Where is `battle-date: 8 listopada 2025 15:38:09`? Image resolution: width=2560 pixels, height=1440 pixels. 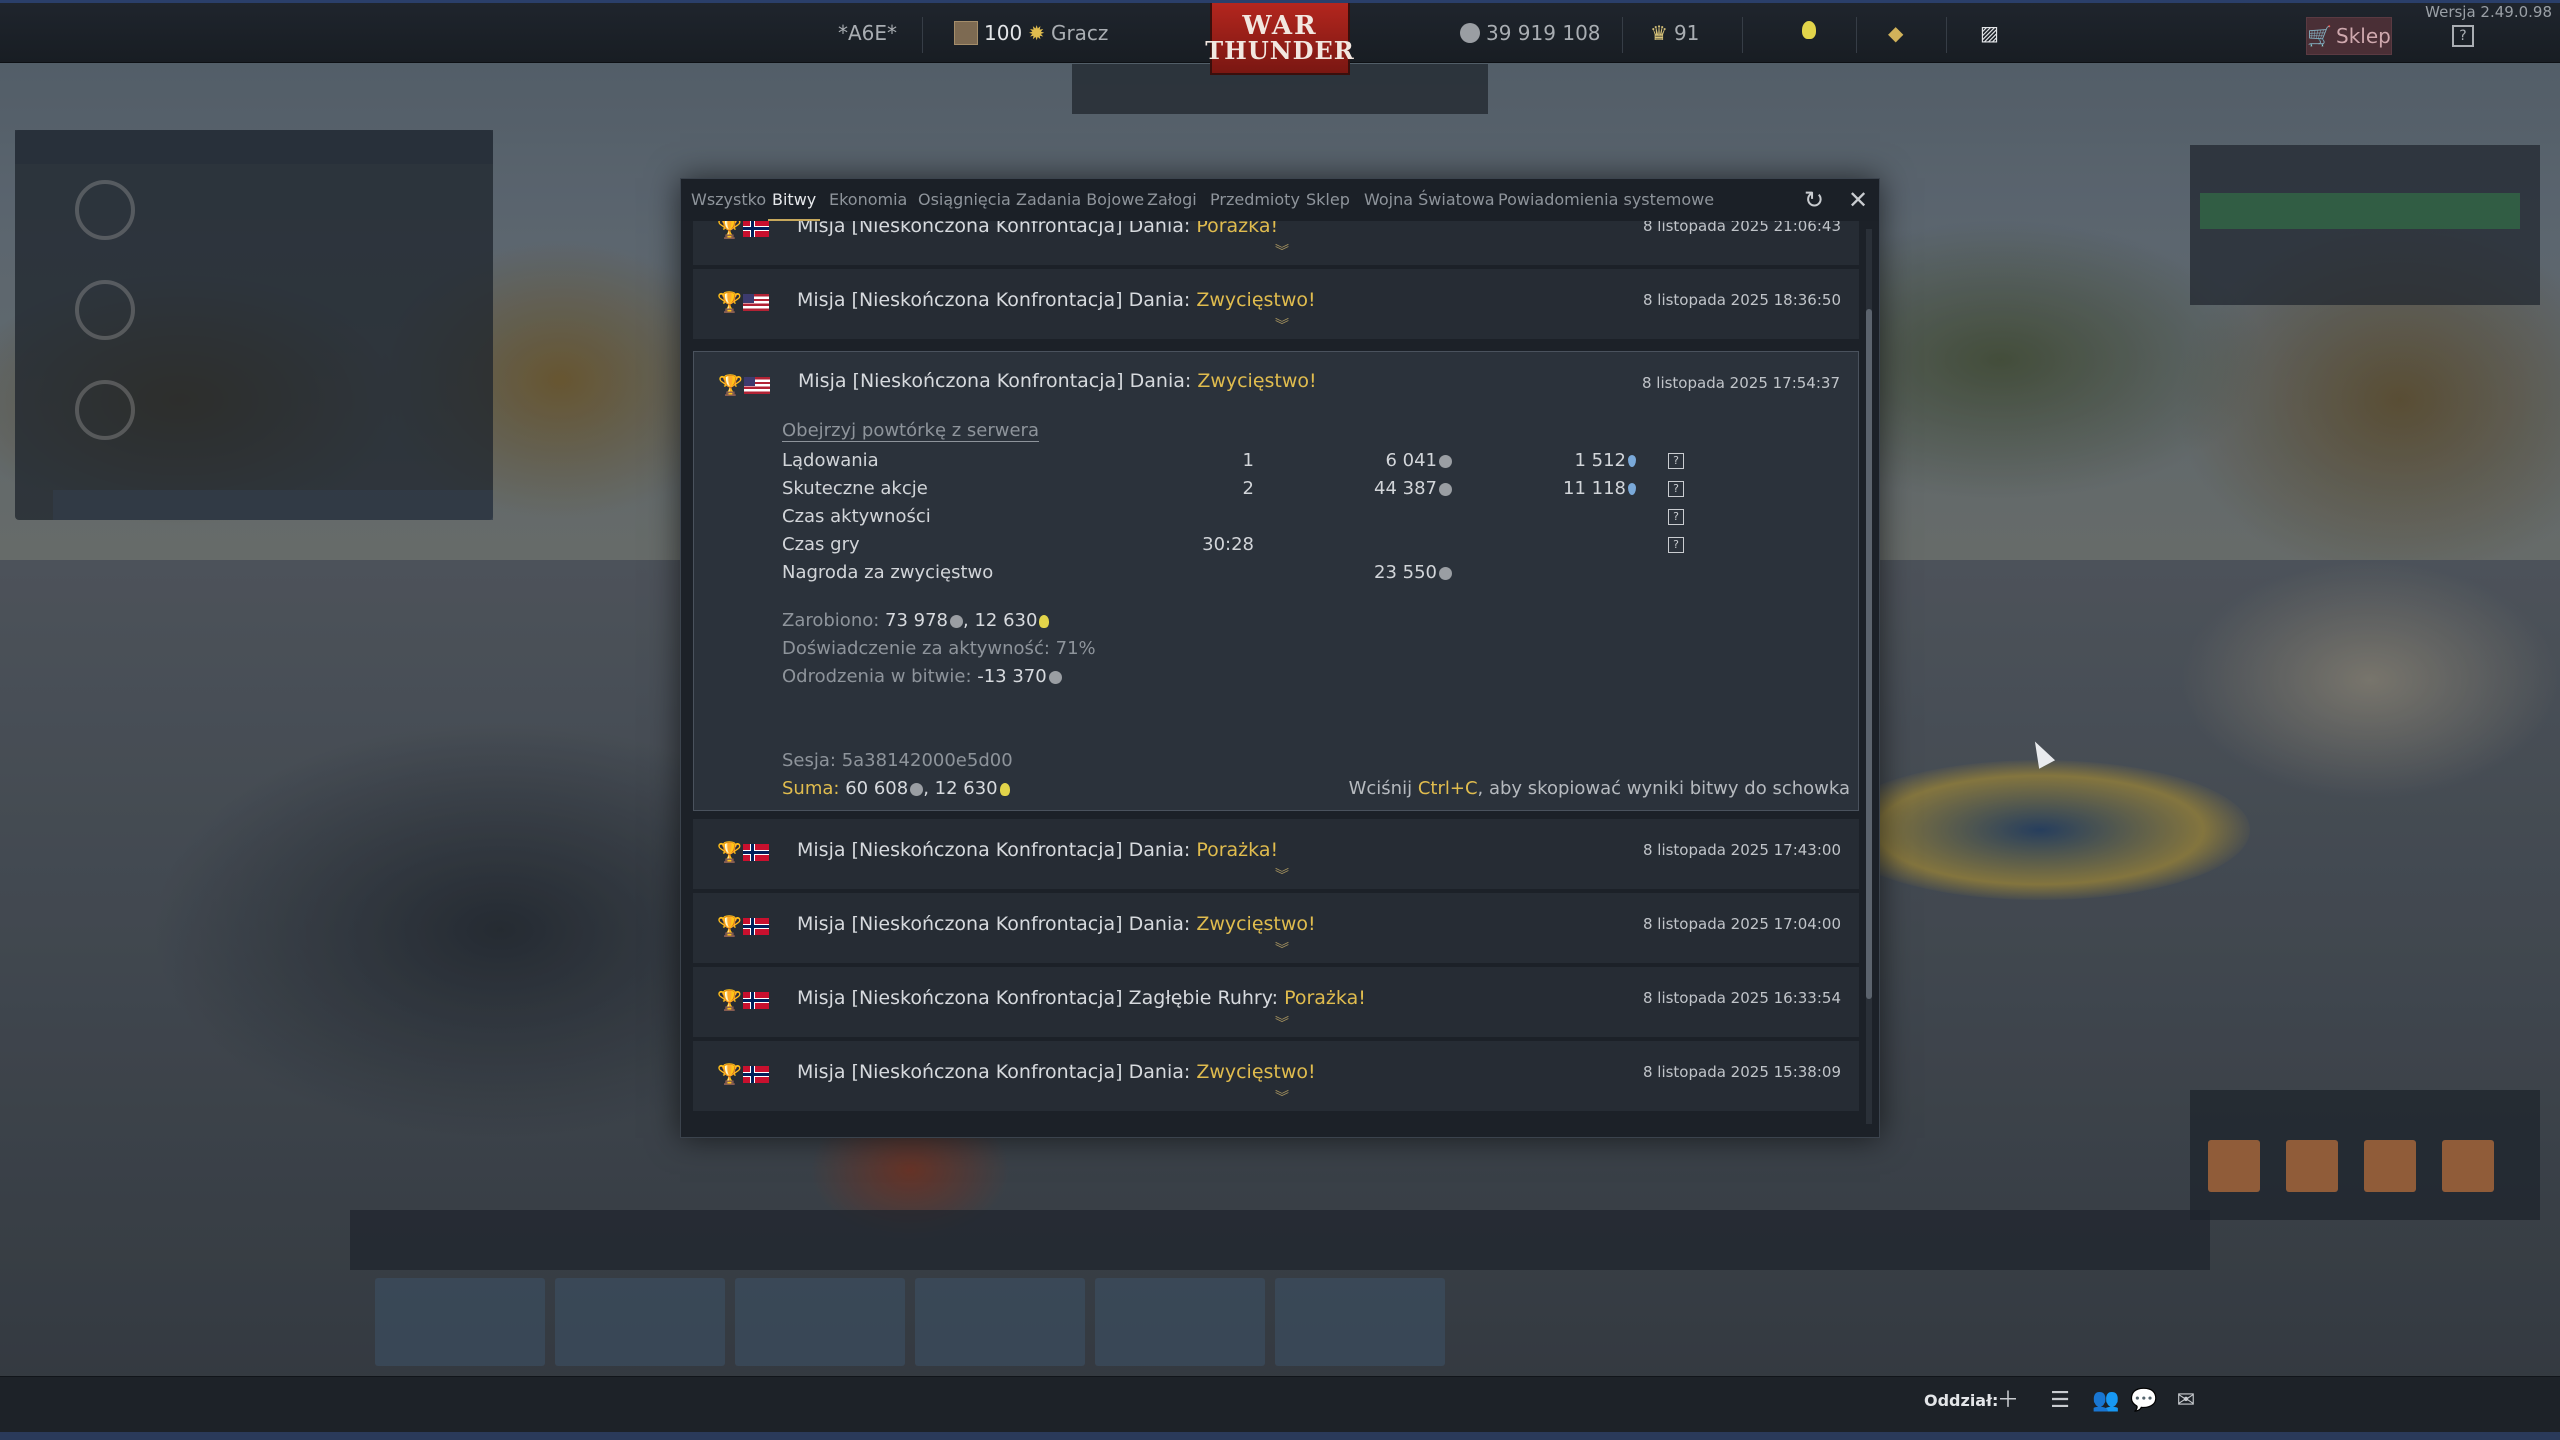 battle-date: 8 listopada 2025 15:38:09 is located at coordinates (1741, 1072).